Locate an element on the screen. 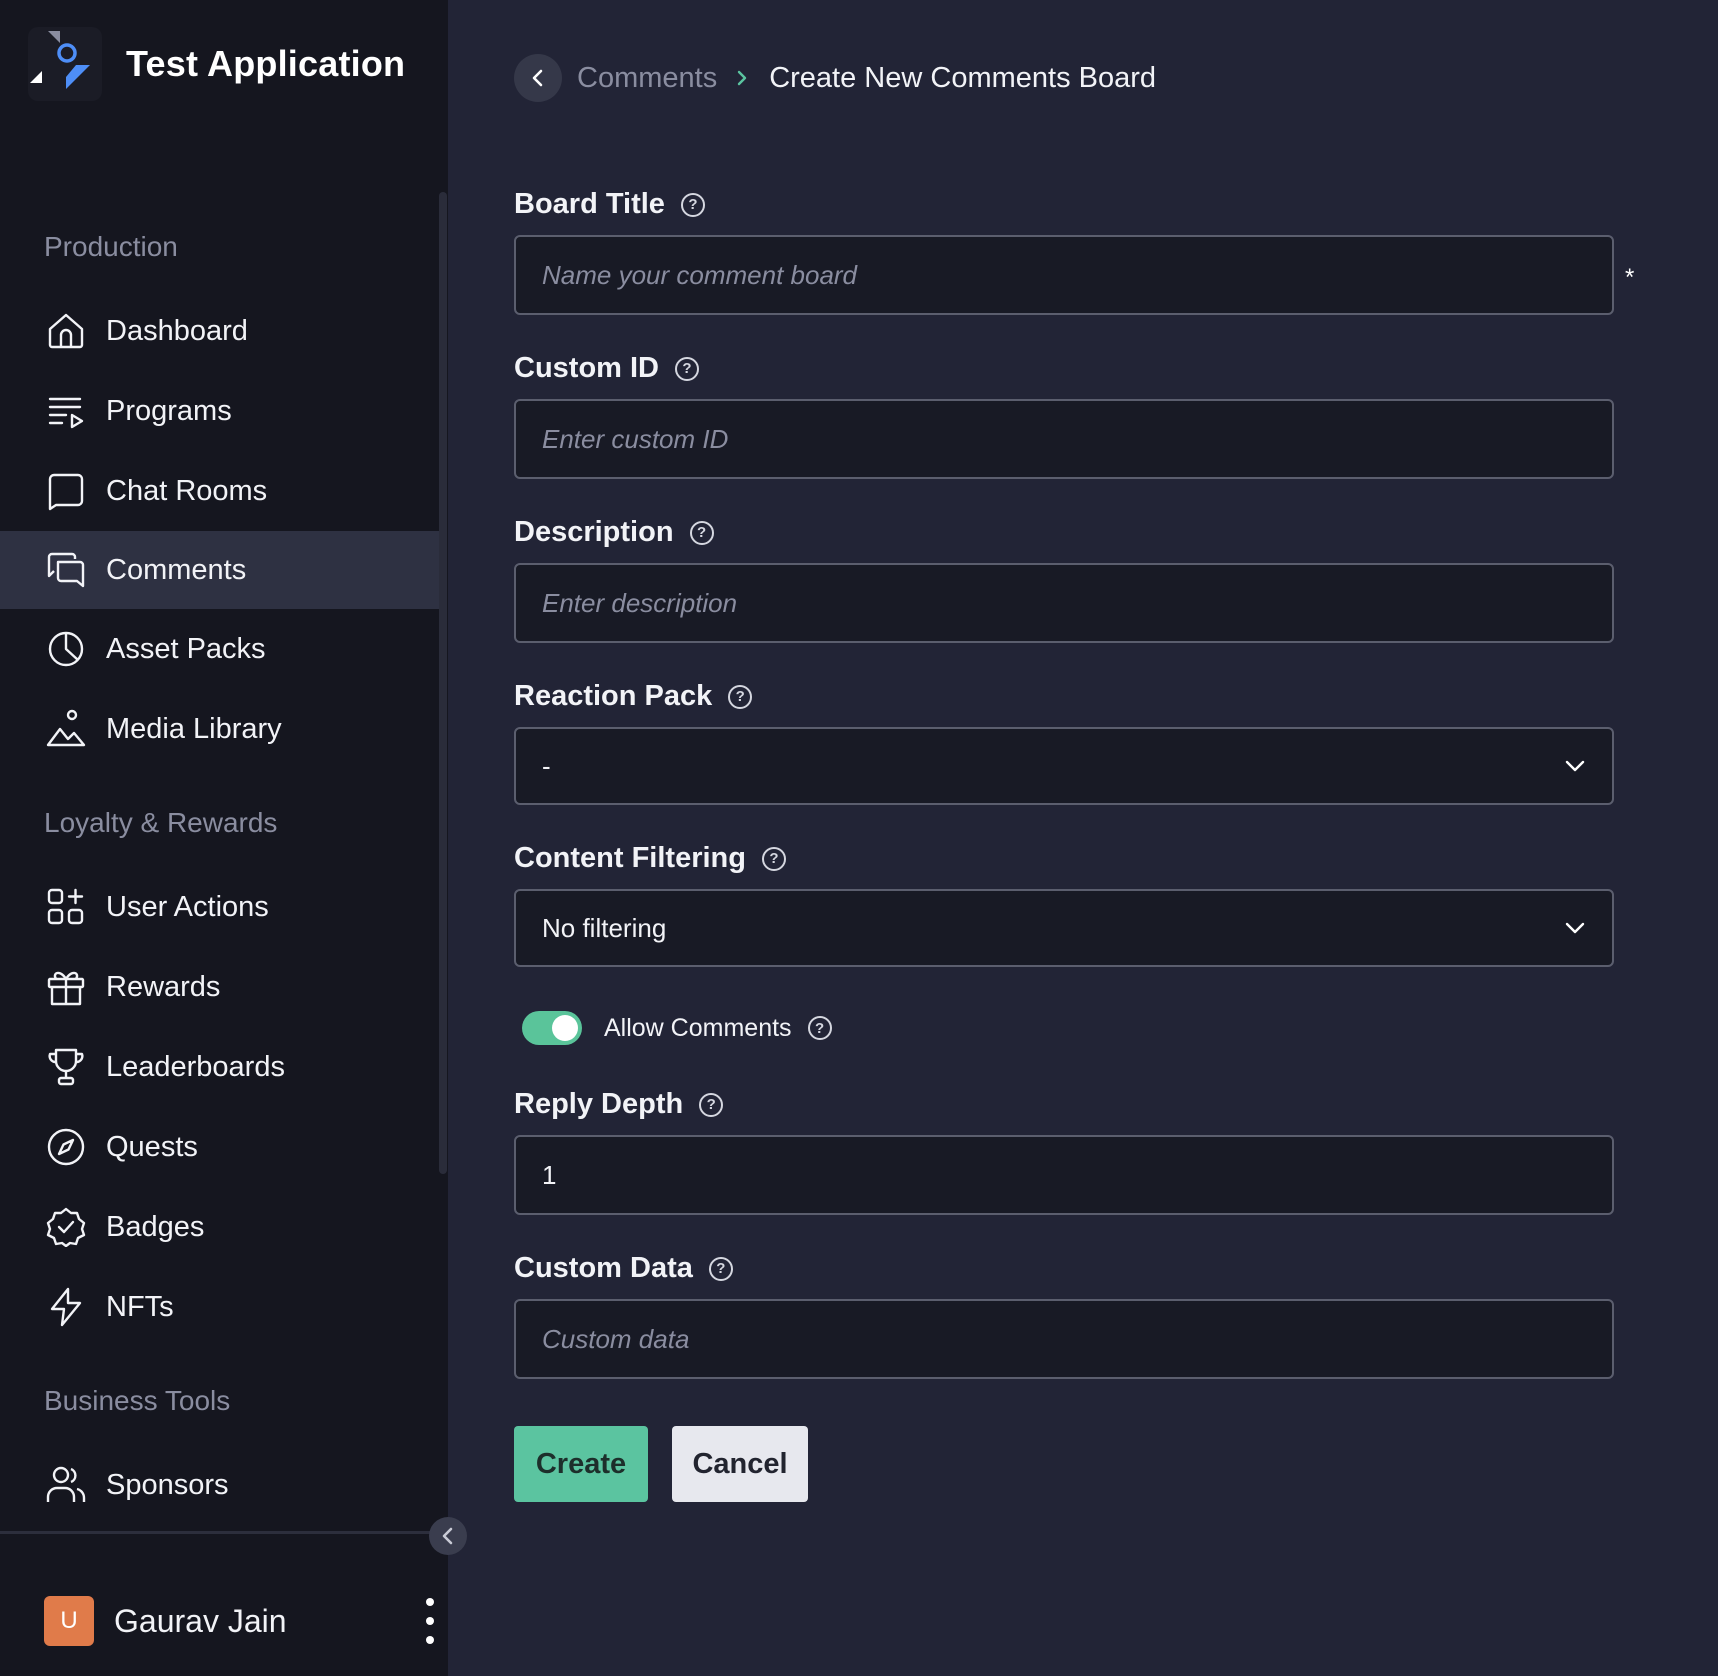  reaction-pack-select: - is located at coordinates (1064, 766).